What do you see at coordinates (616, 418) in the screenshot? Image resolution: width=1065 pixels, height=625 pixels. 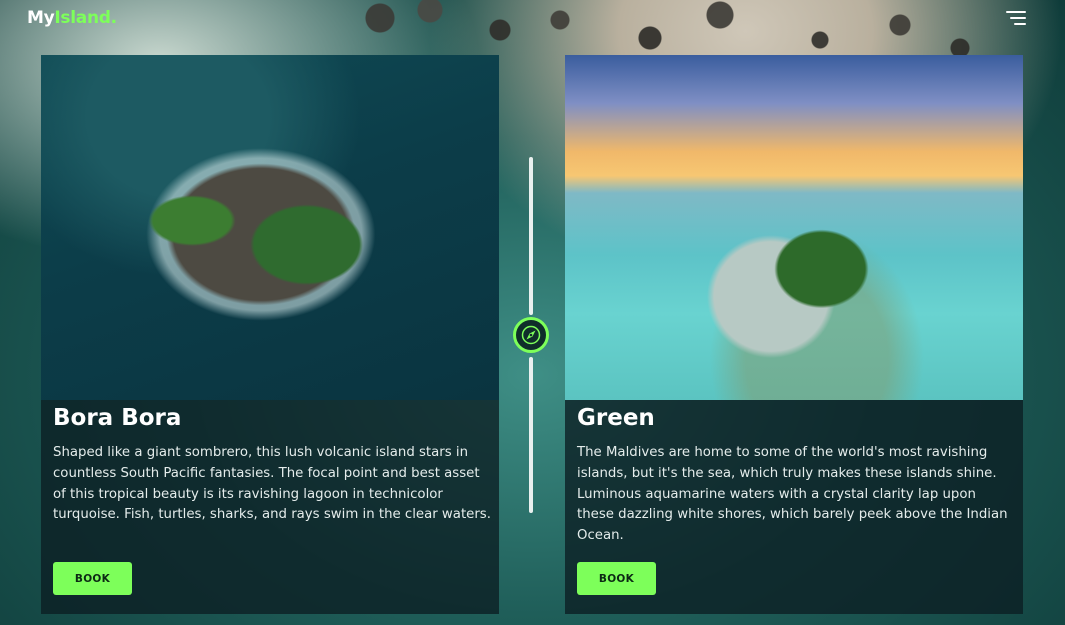 I see `card-title: Green` at bounding box center [616, 418].